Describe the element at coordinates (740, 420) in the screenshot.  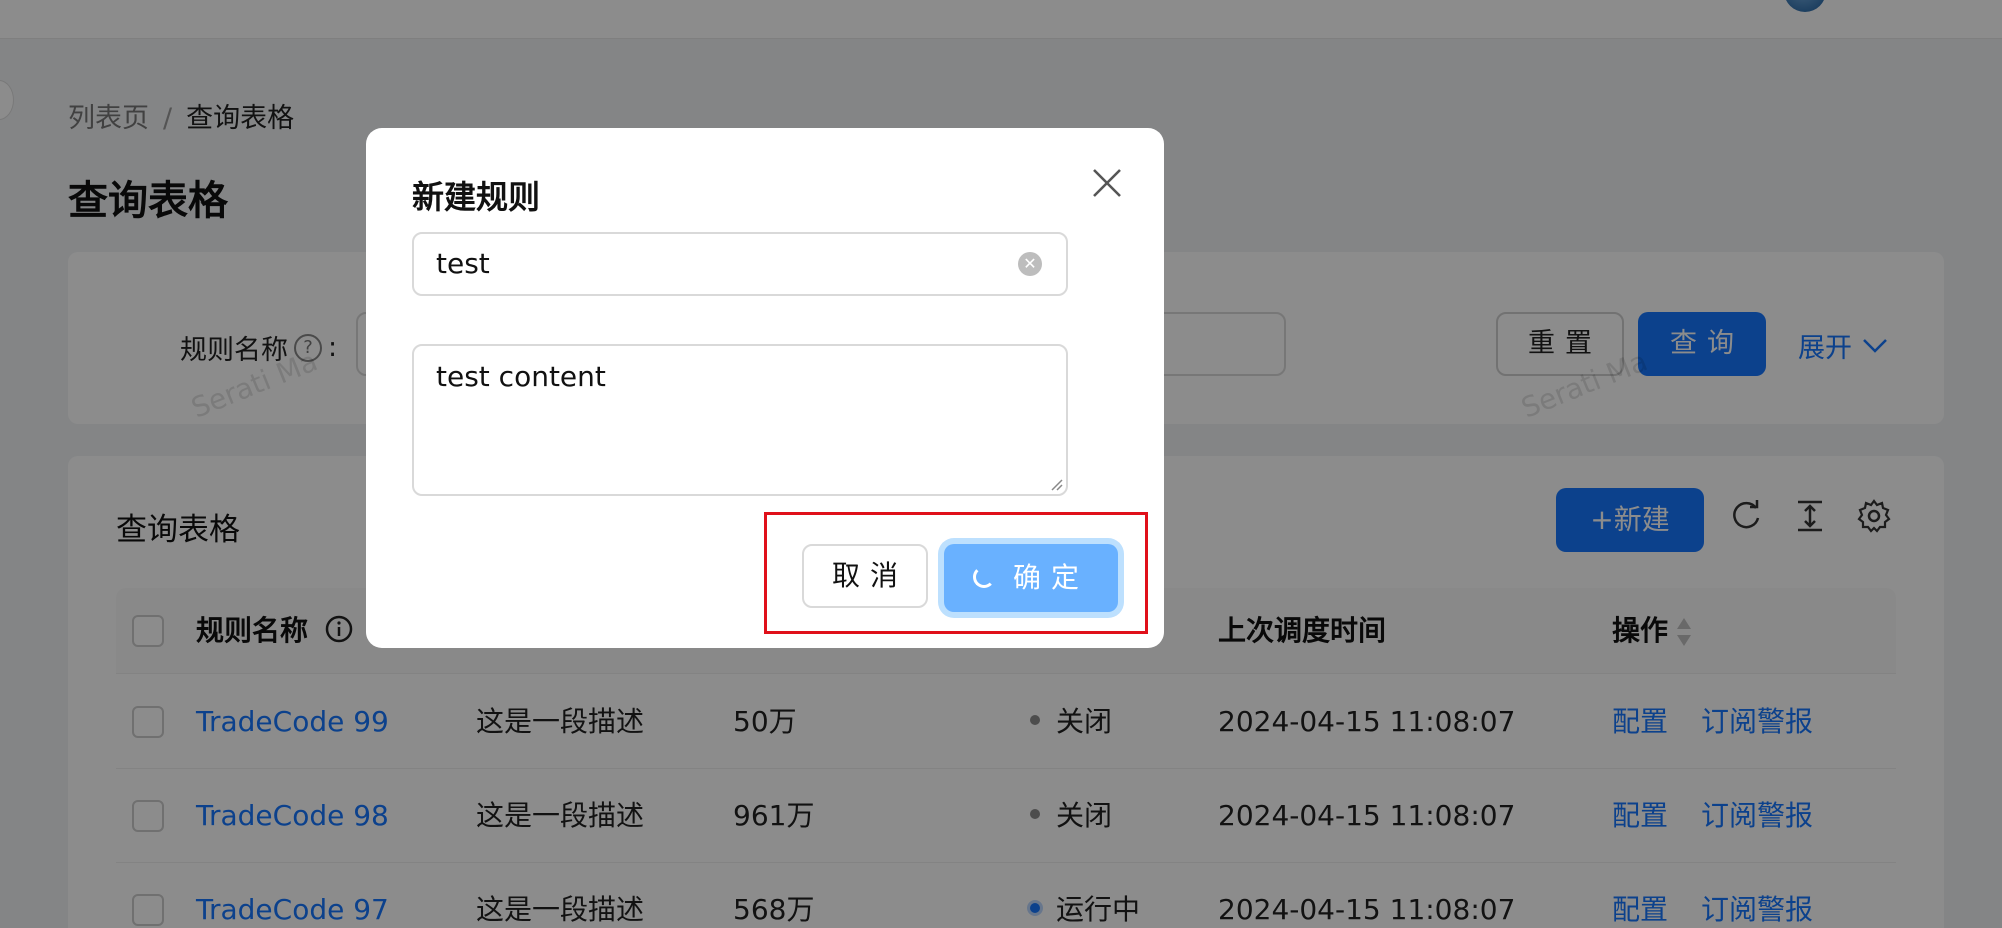
I see `rule-content-textarea: test content` at that location.